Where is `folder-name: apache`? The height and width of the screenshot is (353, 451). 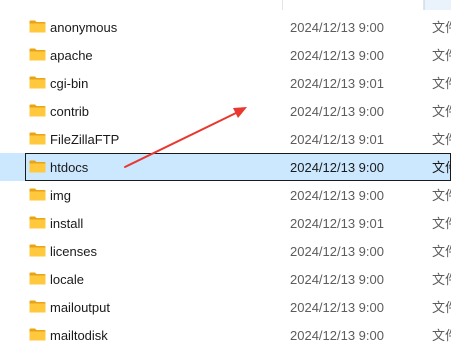 folder-name: apache is located at coordinates (71, 55).